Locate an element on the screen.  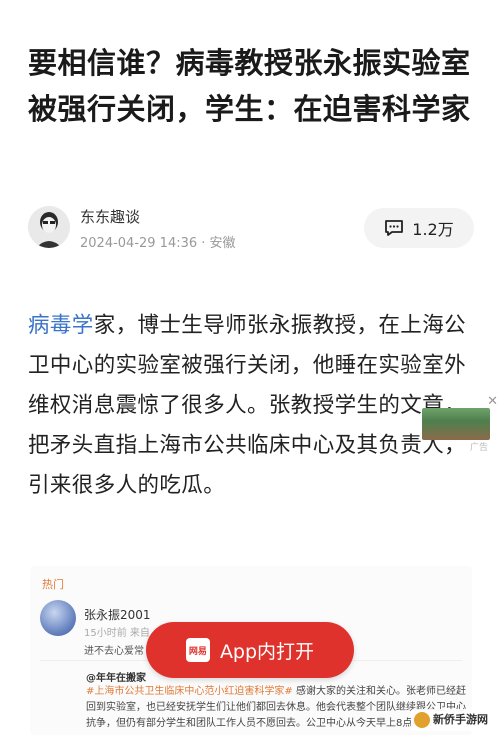
ad-label: 广告 is located at coordinates (478, 448).